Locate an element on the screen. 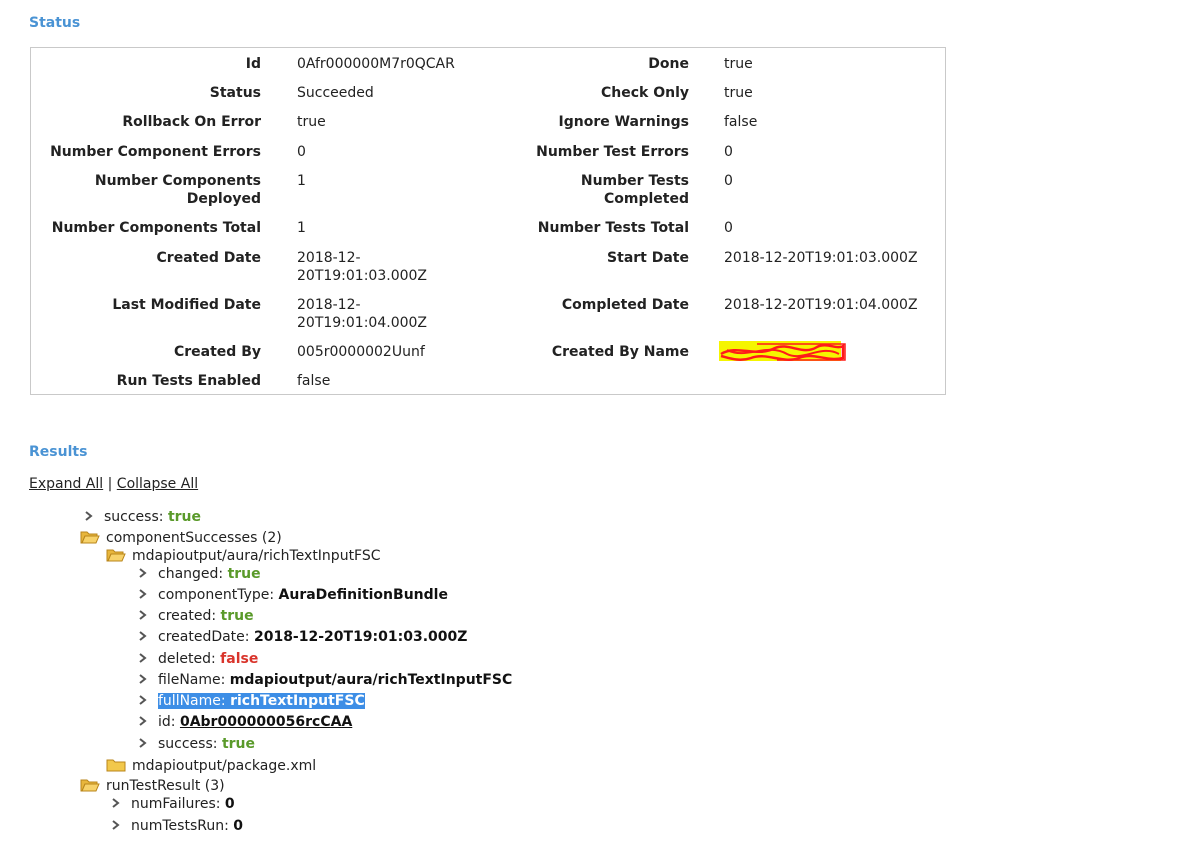 The width and height of the screenshot is (1199, 841). number-component-errors-label: Number Component Errors is located at coordinates (155, 152).